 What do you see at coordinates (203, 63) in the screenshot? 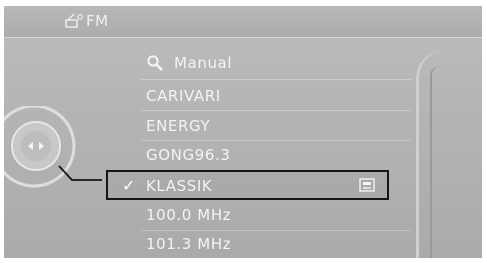
I see `manual-label: Manual` at bounding box center [203, 63].